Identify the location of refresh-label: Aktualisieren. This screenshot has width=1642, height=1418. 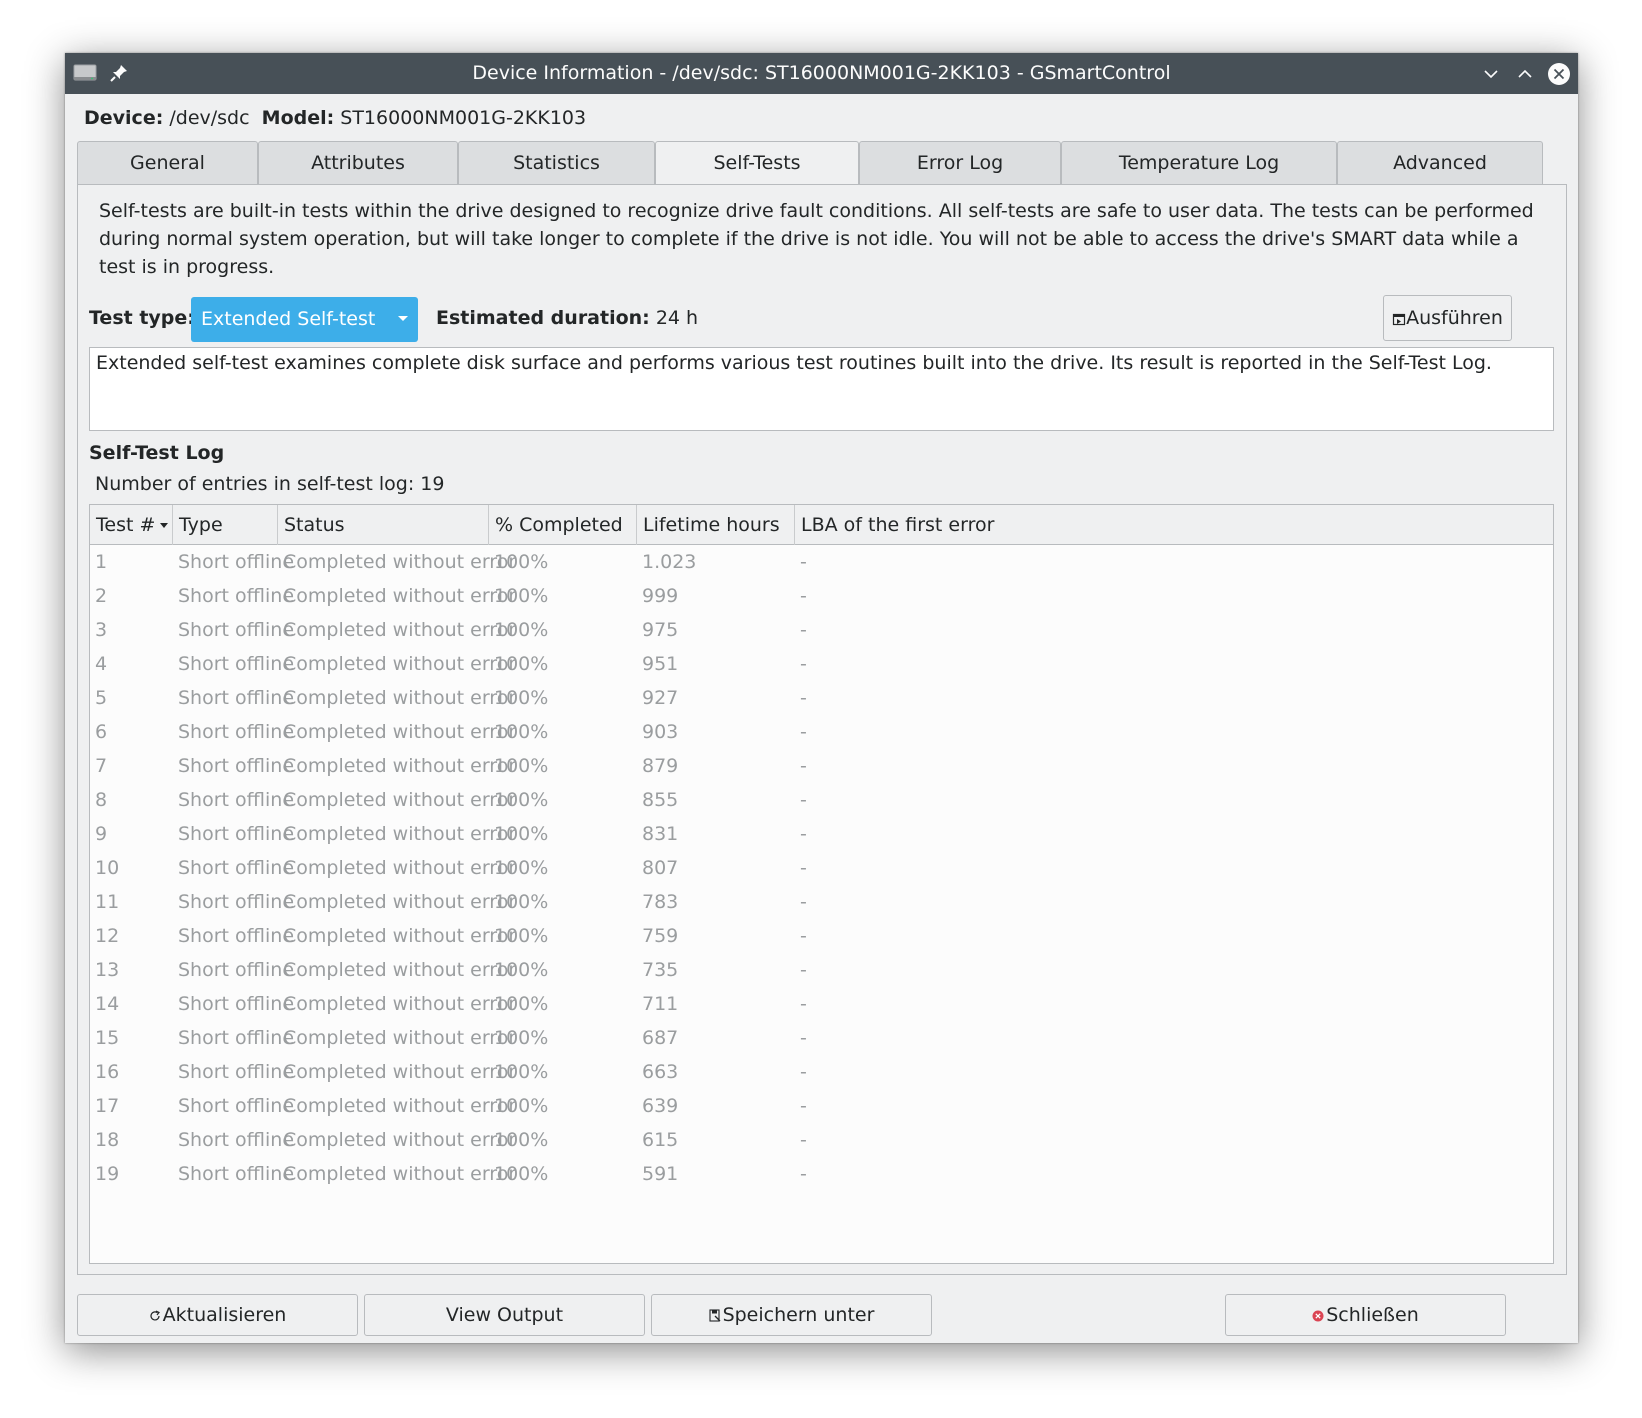
(224, 1315).